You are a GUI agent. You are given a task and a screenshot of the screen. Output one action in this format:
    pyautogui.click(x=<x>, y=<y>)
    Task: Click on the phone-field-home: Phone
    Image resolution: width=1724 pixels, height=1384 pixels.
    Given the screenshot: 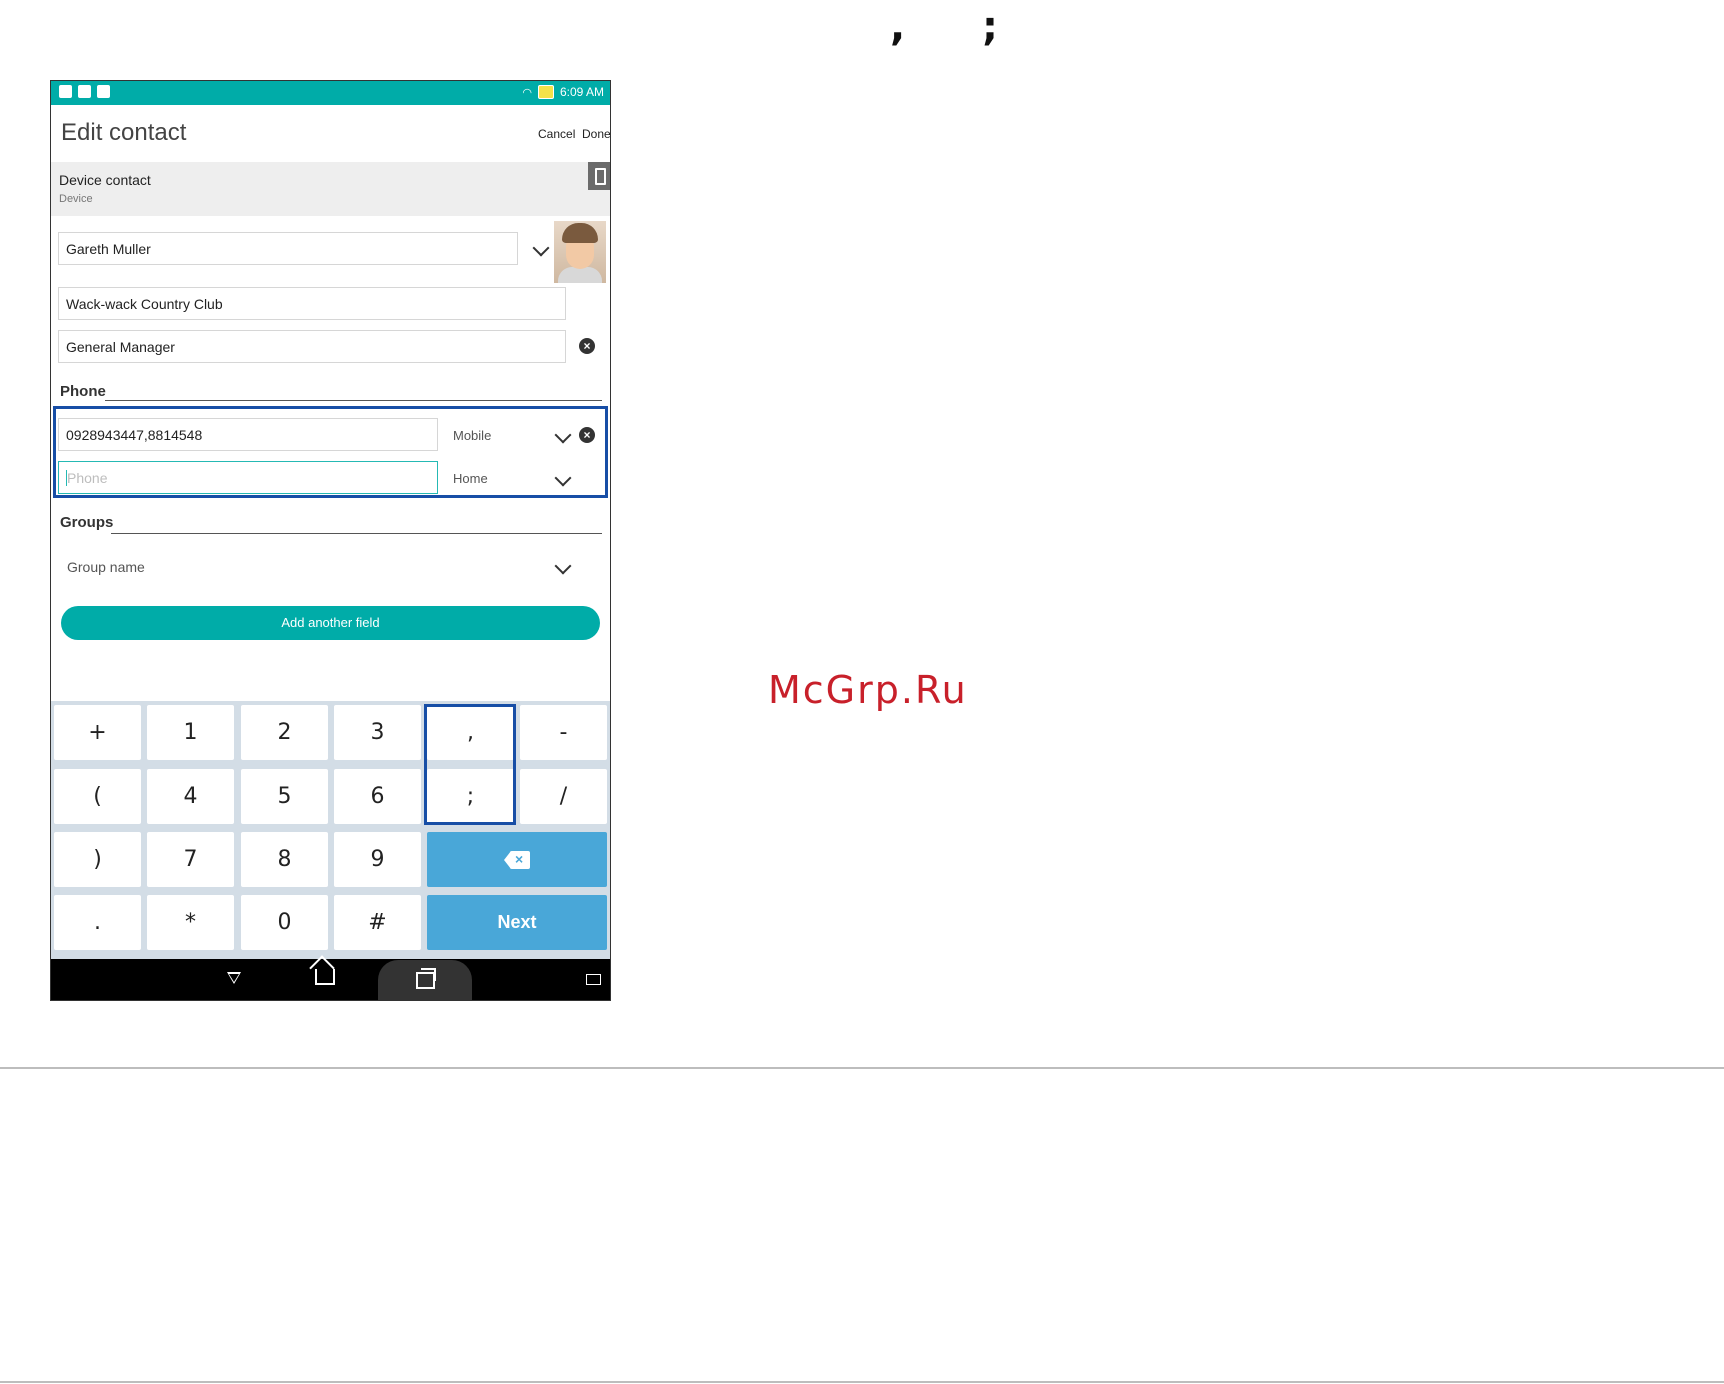 What is the action you would take?
    pyautogui.click(x=248, y=477)
    